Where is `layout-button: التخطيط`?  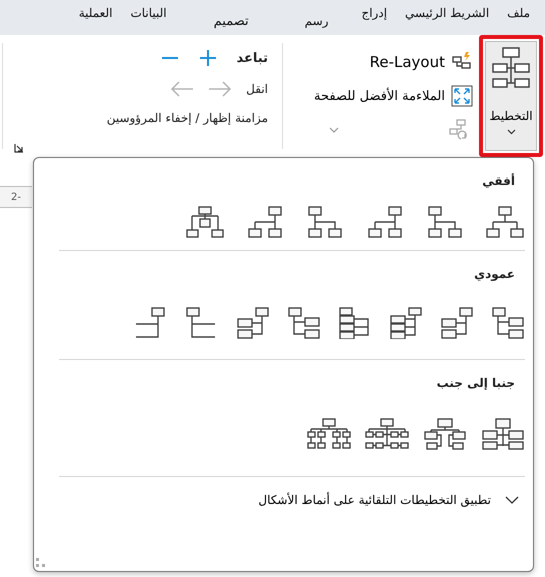 layout-button: التخطيط is located at coordinates (511, 96).